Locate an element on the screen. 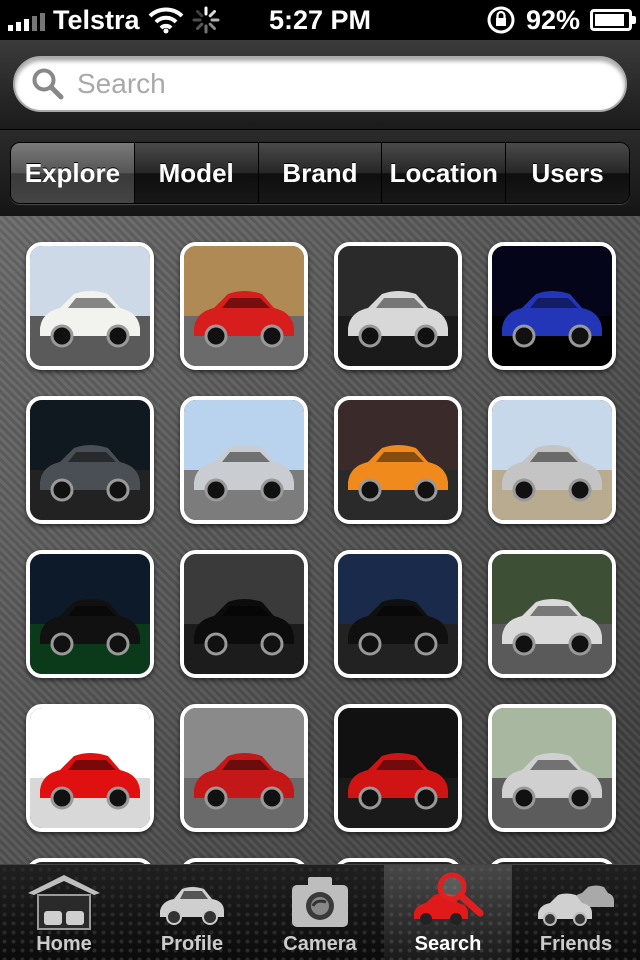  car-photo-chevrolet-interior is located at coordinates (90, 460).